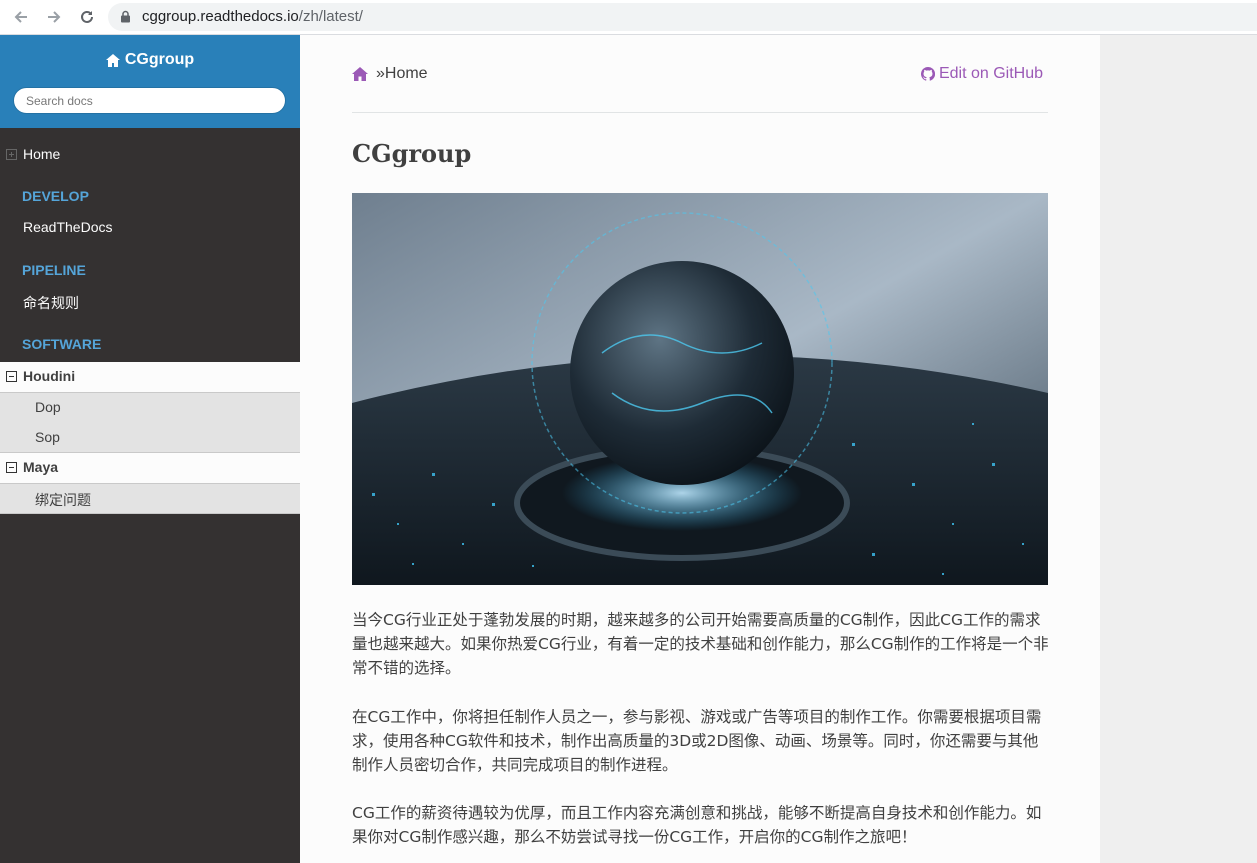  What do you see at coordinates (54, 270) in the screenshot?
I see `caption-pipeline: PIPELINE` at bounding box center [54, 270].